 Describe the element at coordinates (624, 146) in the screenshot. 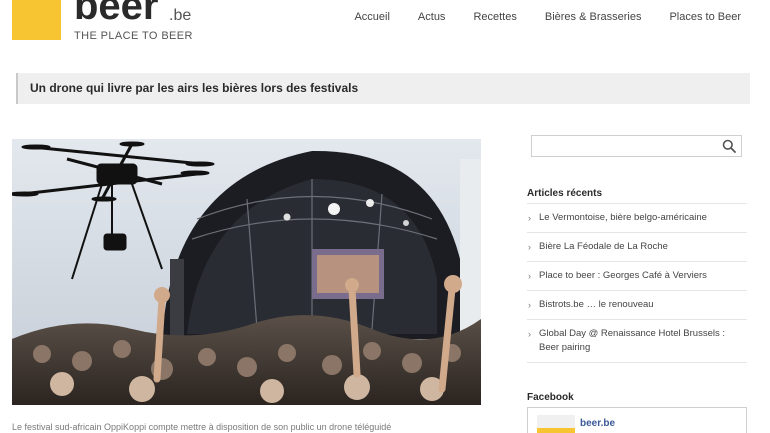

I see `search-input` at that location.